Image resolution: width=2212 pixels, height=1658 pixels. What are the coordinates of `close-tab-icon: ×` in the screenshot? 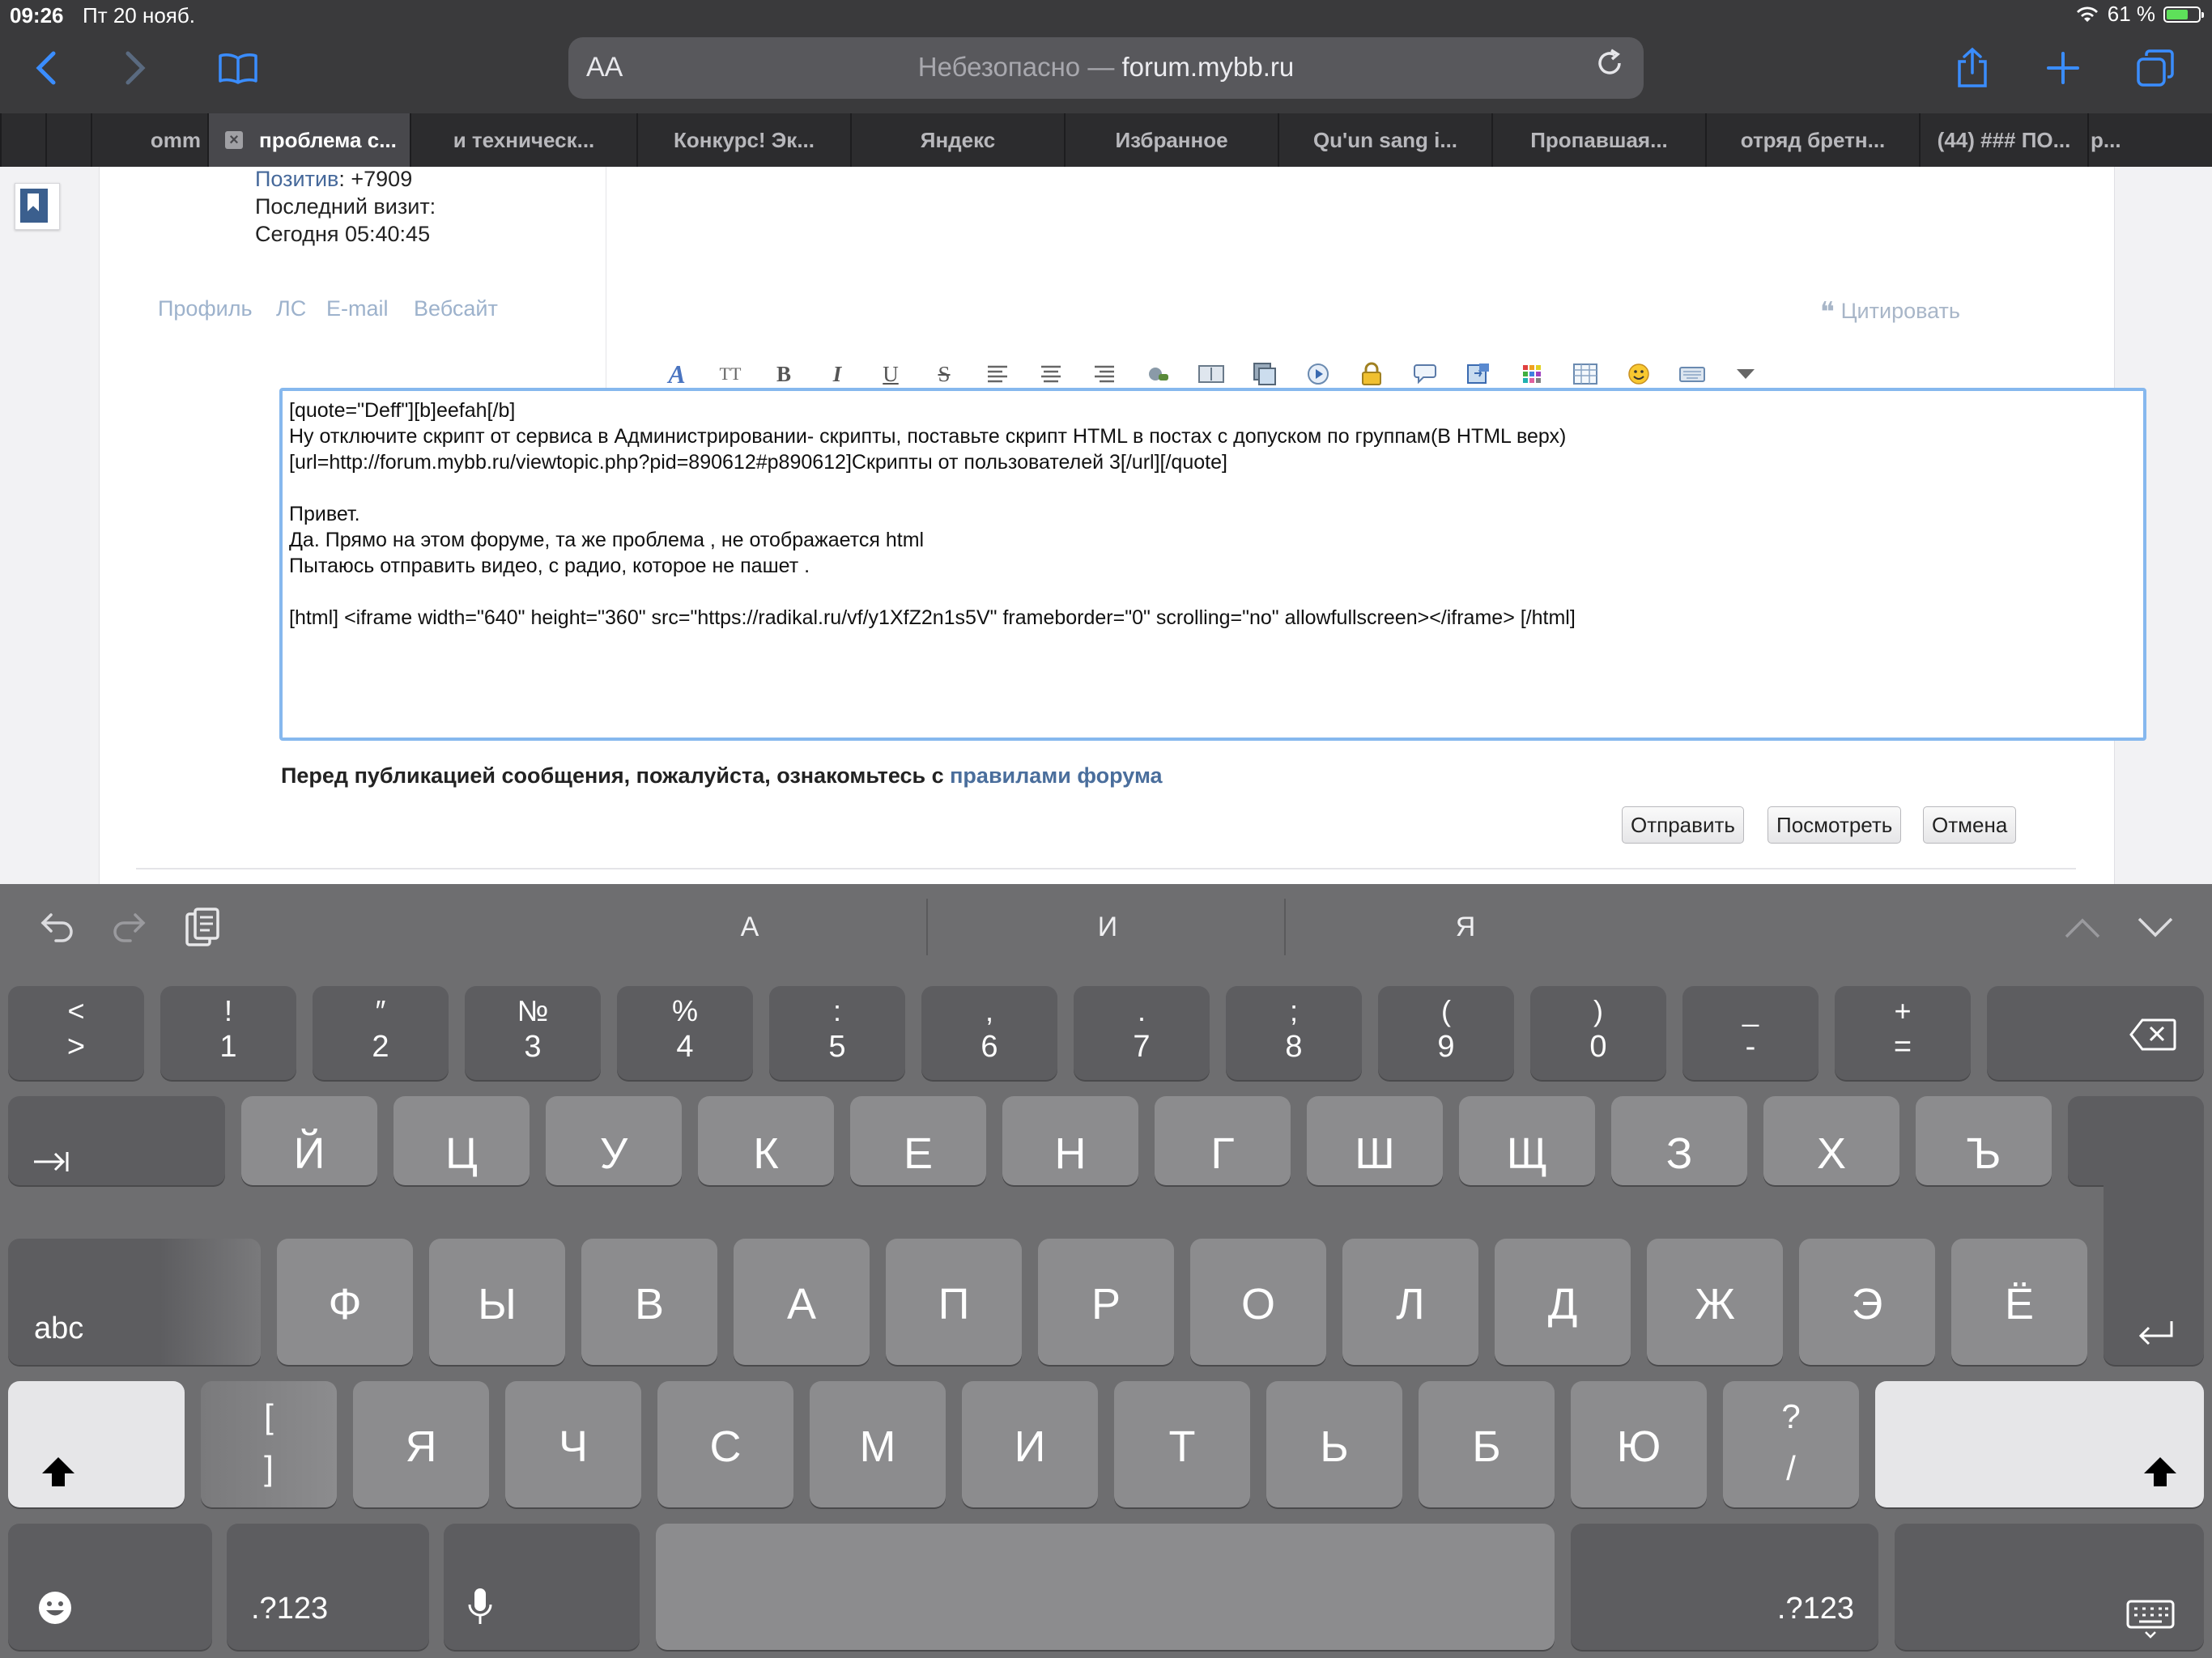 It's located at (234, 140).